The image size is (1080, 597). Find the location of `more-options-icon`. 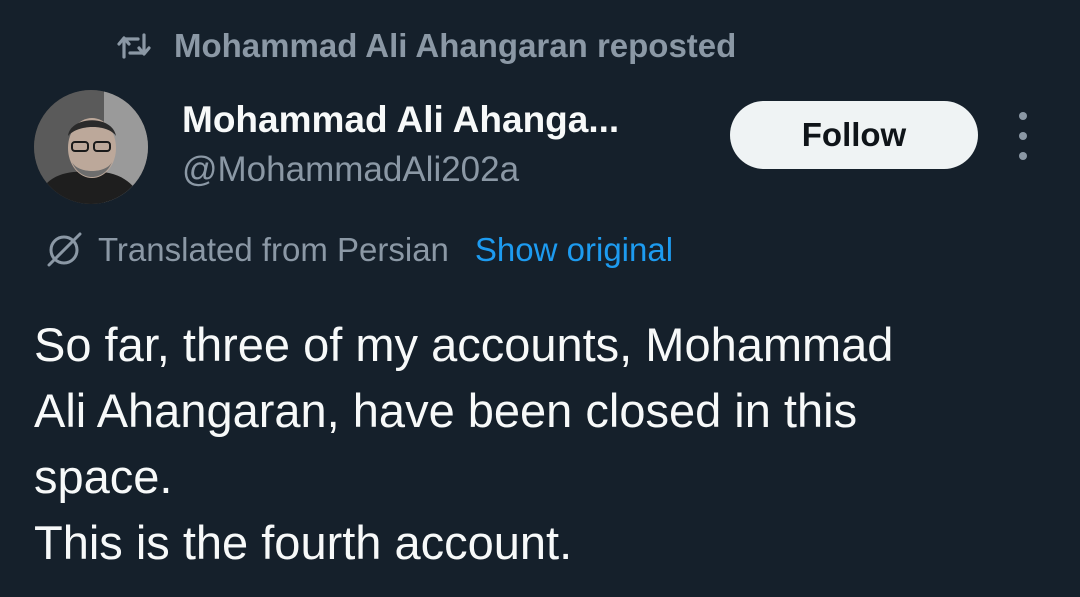

more-options-icon is located at coordinates (1023, 136).